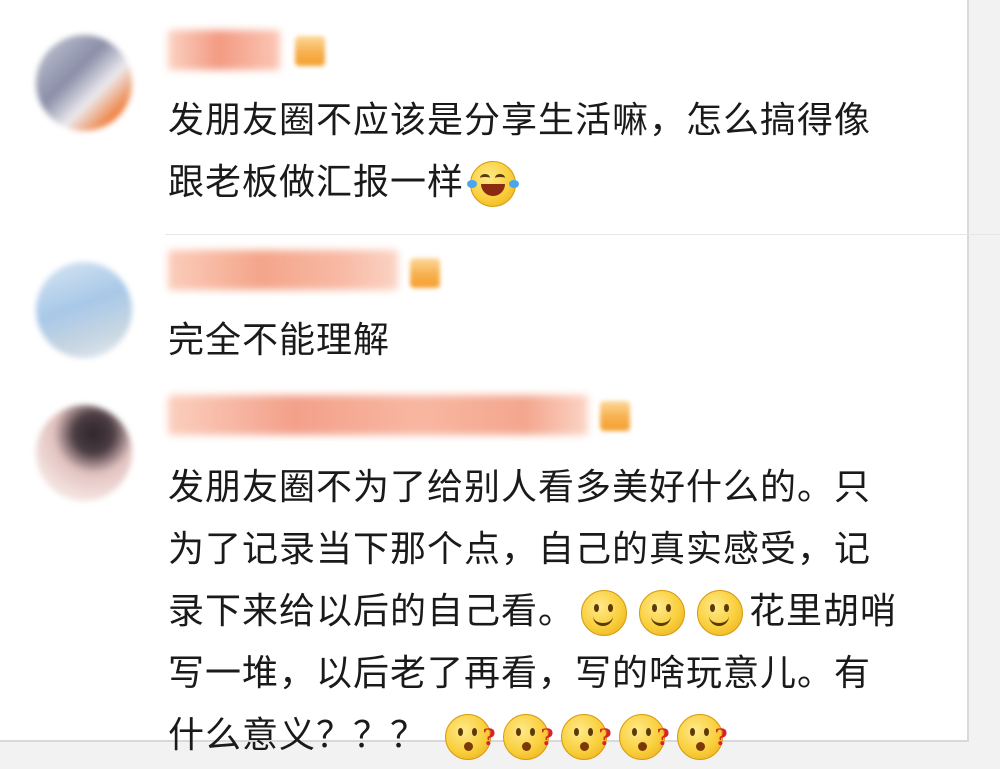 The width and height of the screenshot is (1000, 769). Describe the element at coordinates (563, 183) in the screenshot. I see `comment-line: 跟老板做汇报一样` at that location.